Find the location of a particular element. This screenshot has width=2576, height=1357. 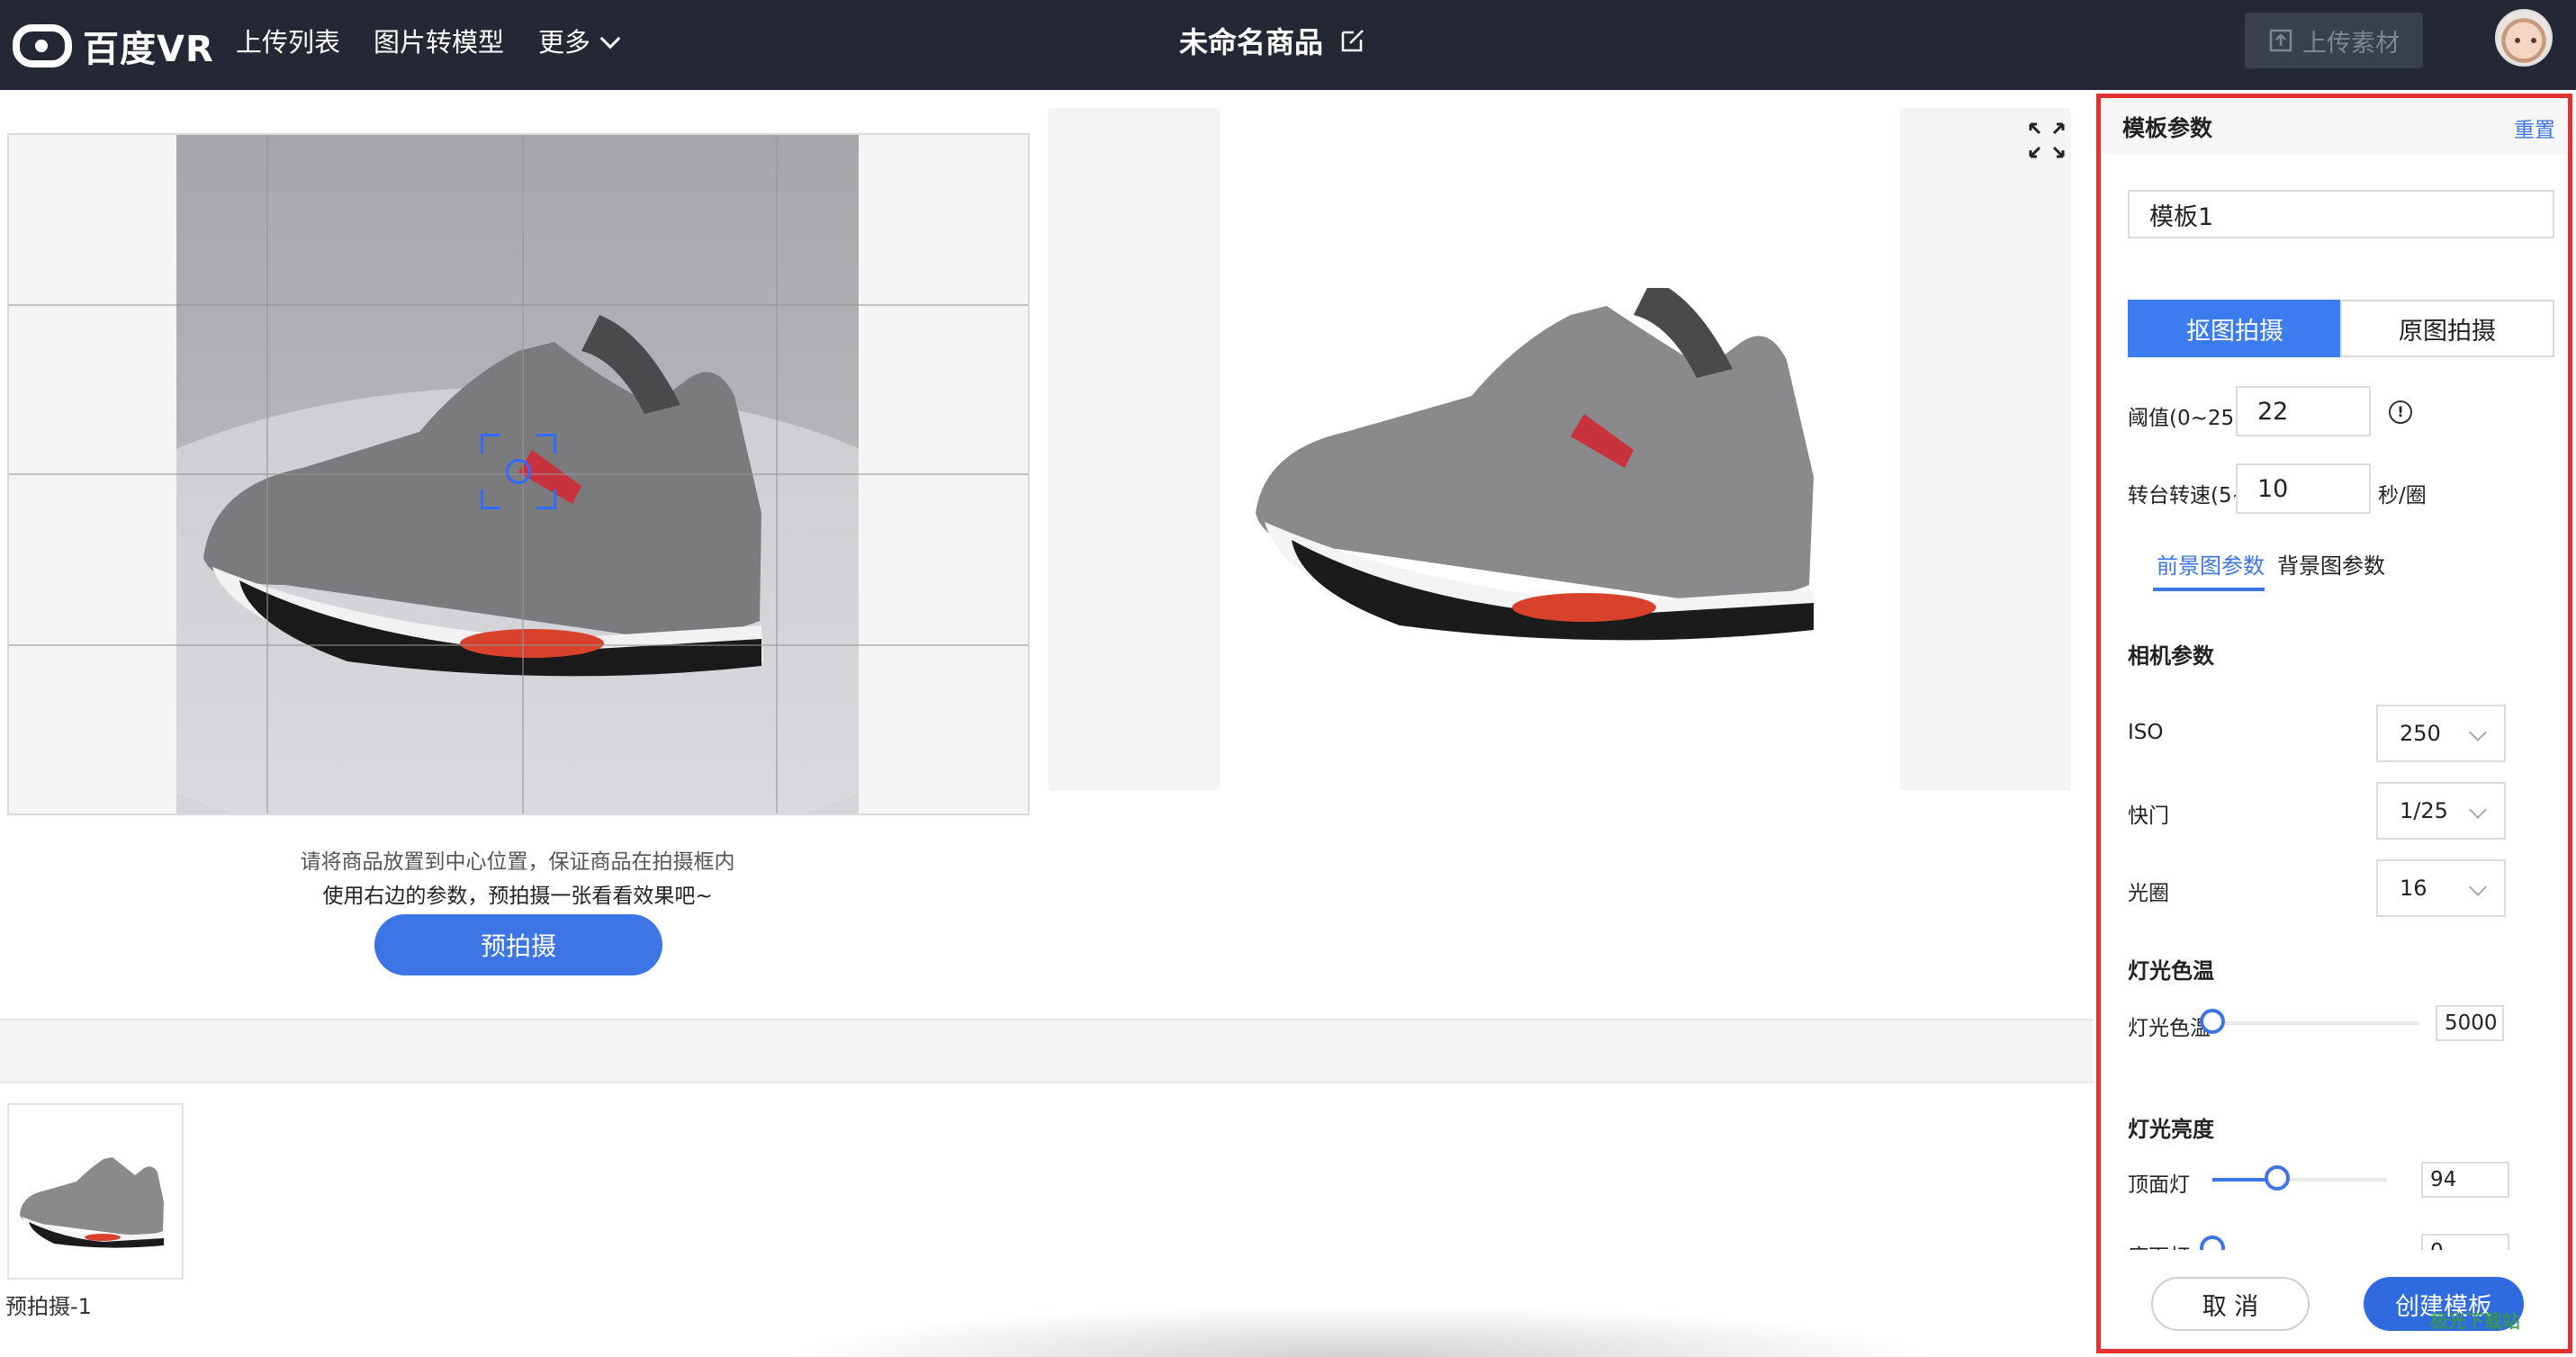

thumbnail-label: 预拍摄-1 is located at coordinates (48, 1306).